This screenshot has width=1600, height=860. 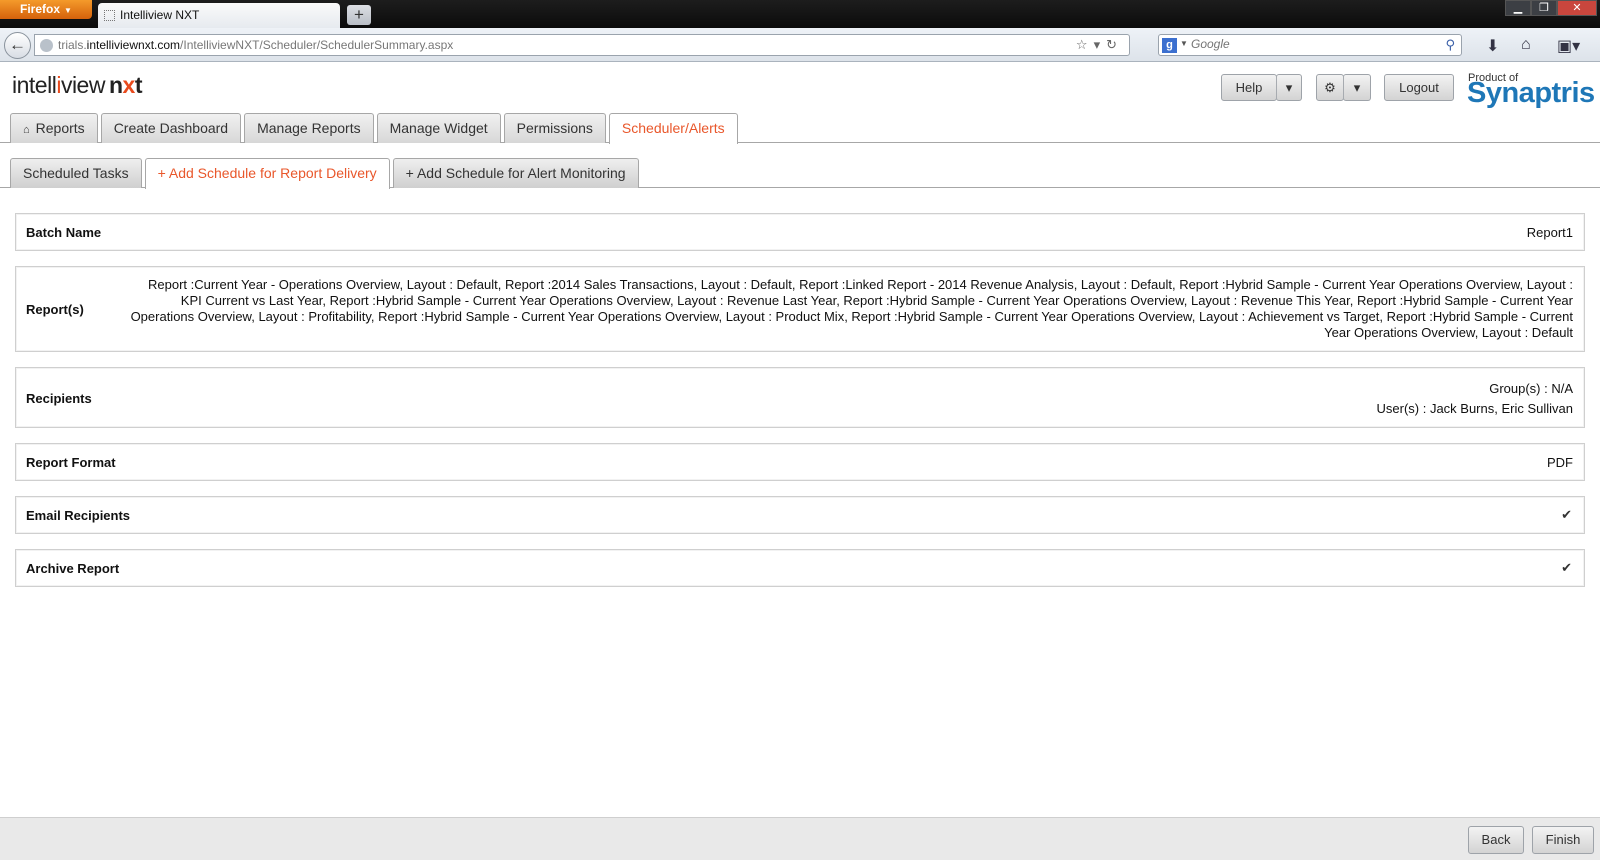 What do you see at coordinates (64, 232) in the screenshot?
I see `batch-name-label: Batch Name` at bounding box center [64, 232].